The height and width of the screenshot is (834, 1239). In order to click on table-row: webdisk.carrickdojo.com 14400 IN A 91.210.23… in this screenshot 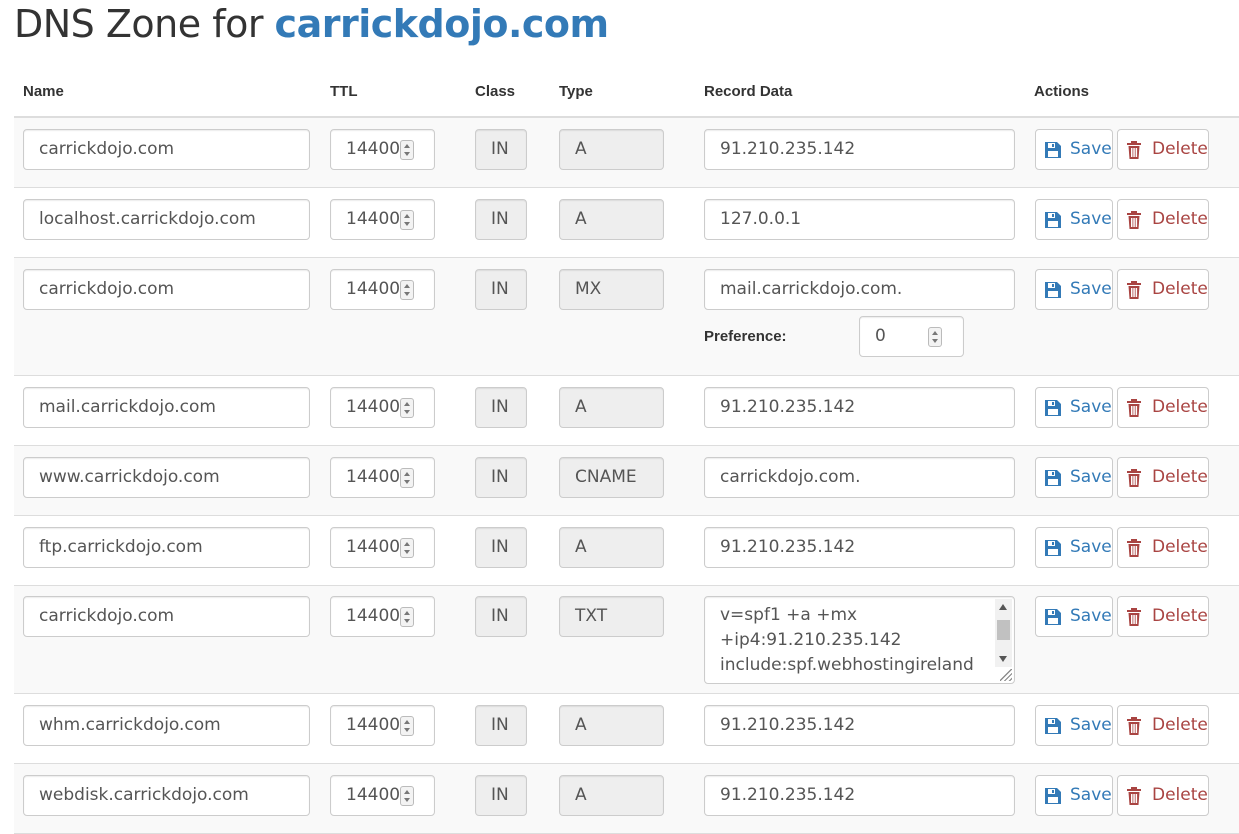, I will do `click(626, 799)`.